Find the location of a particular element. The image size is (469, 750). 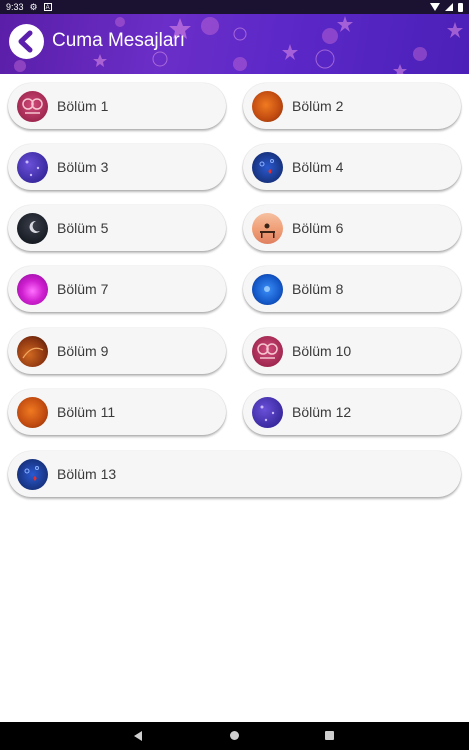

section-label: Bölüm 12 is located at coordinates (322, 412).